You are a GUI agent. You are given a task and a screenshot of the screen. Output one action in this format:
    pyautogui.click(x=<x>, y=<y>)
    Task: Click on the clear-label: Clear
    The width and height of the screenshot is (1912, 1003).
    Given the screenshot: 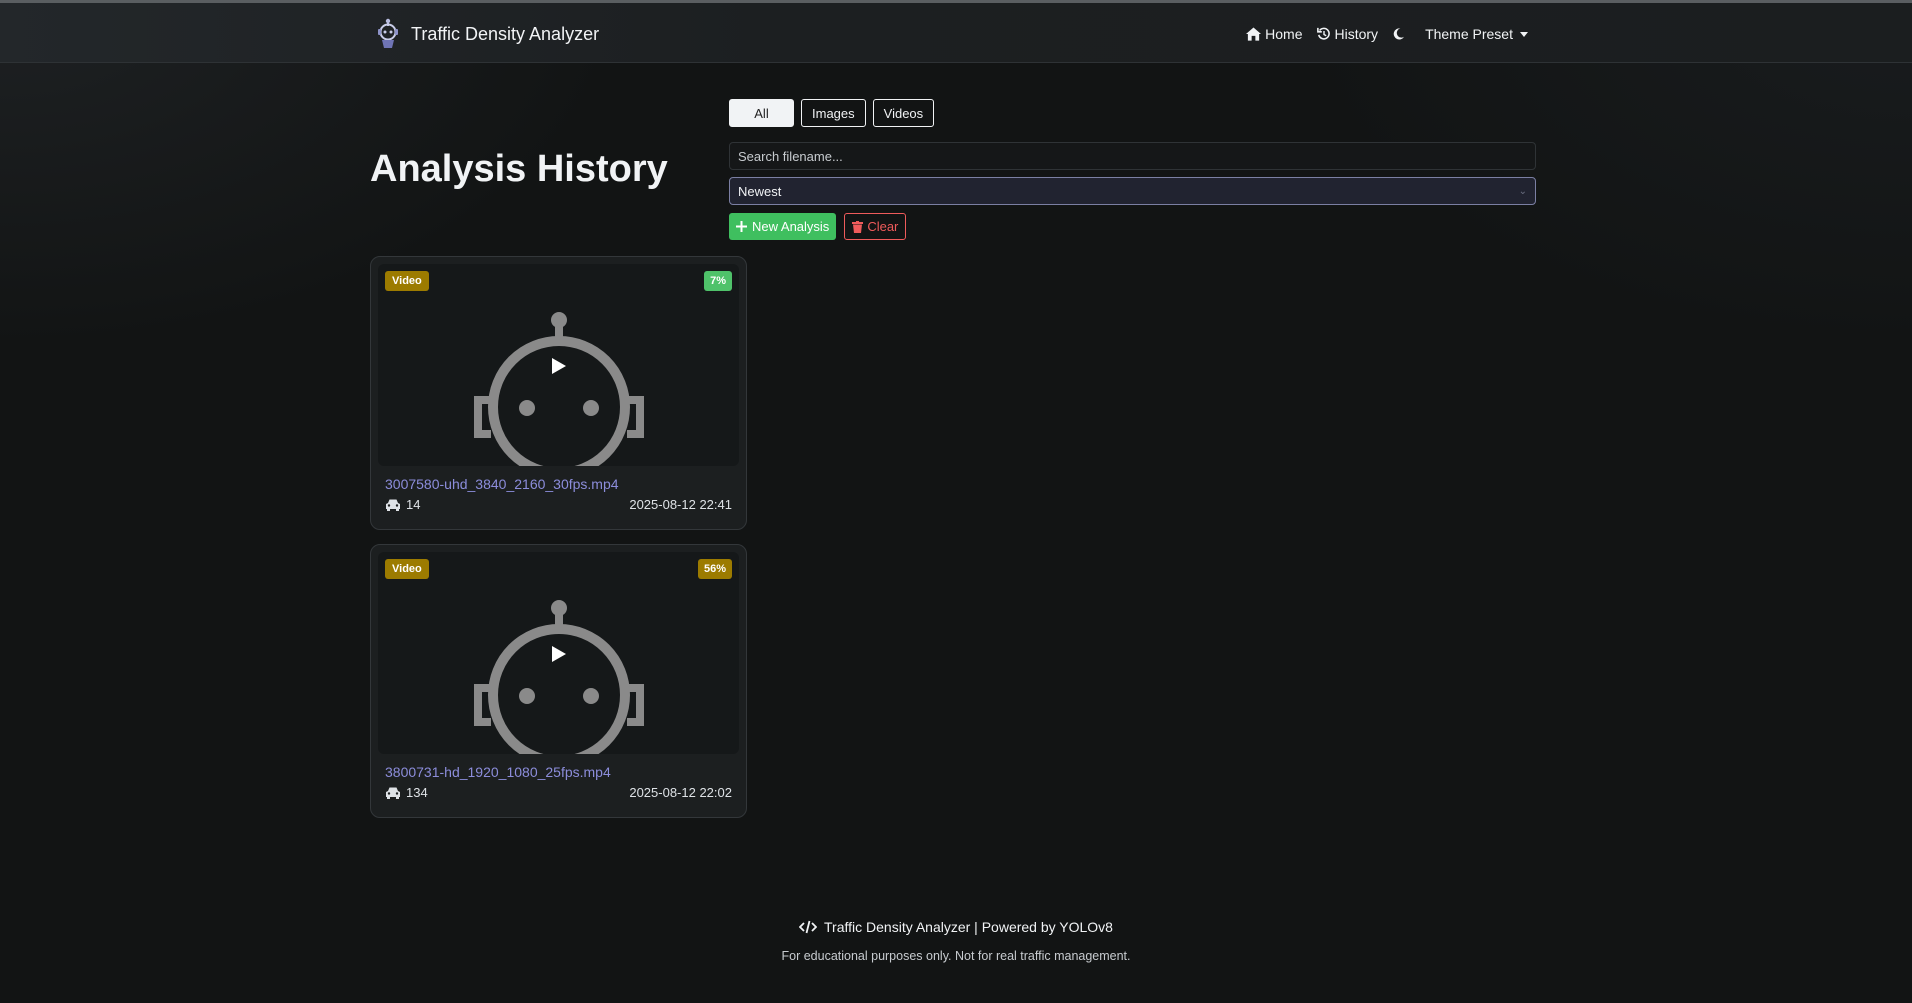 What is the action you would take?
    pyautogui.click(x=883, y=226)
    